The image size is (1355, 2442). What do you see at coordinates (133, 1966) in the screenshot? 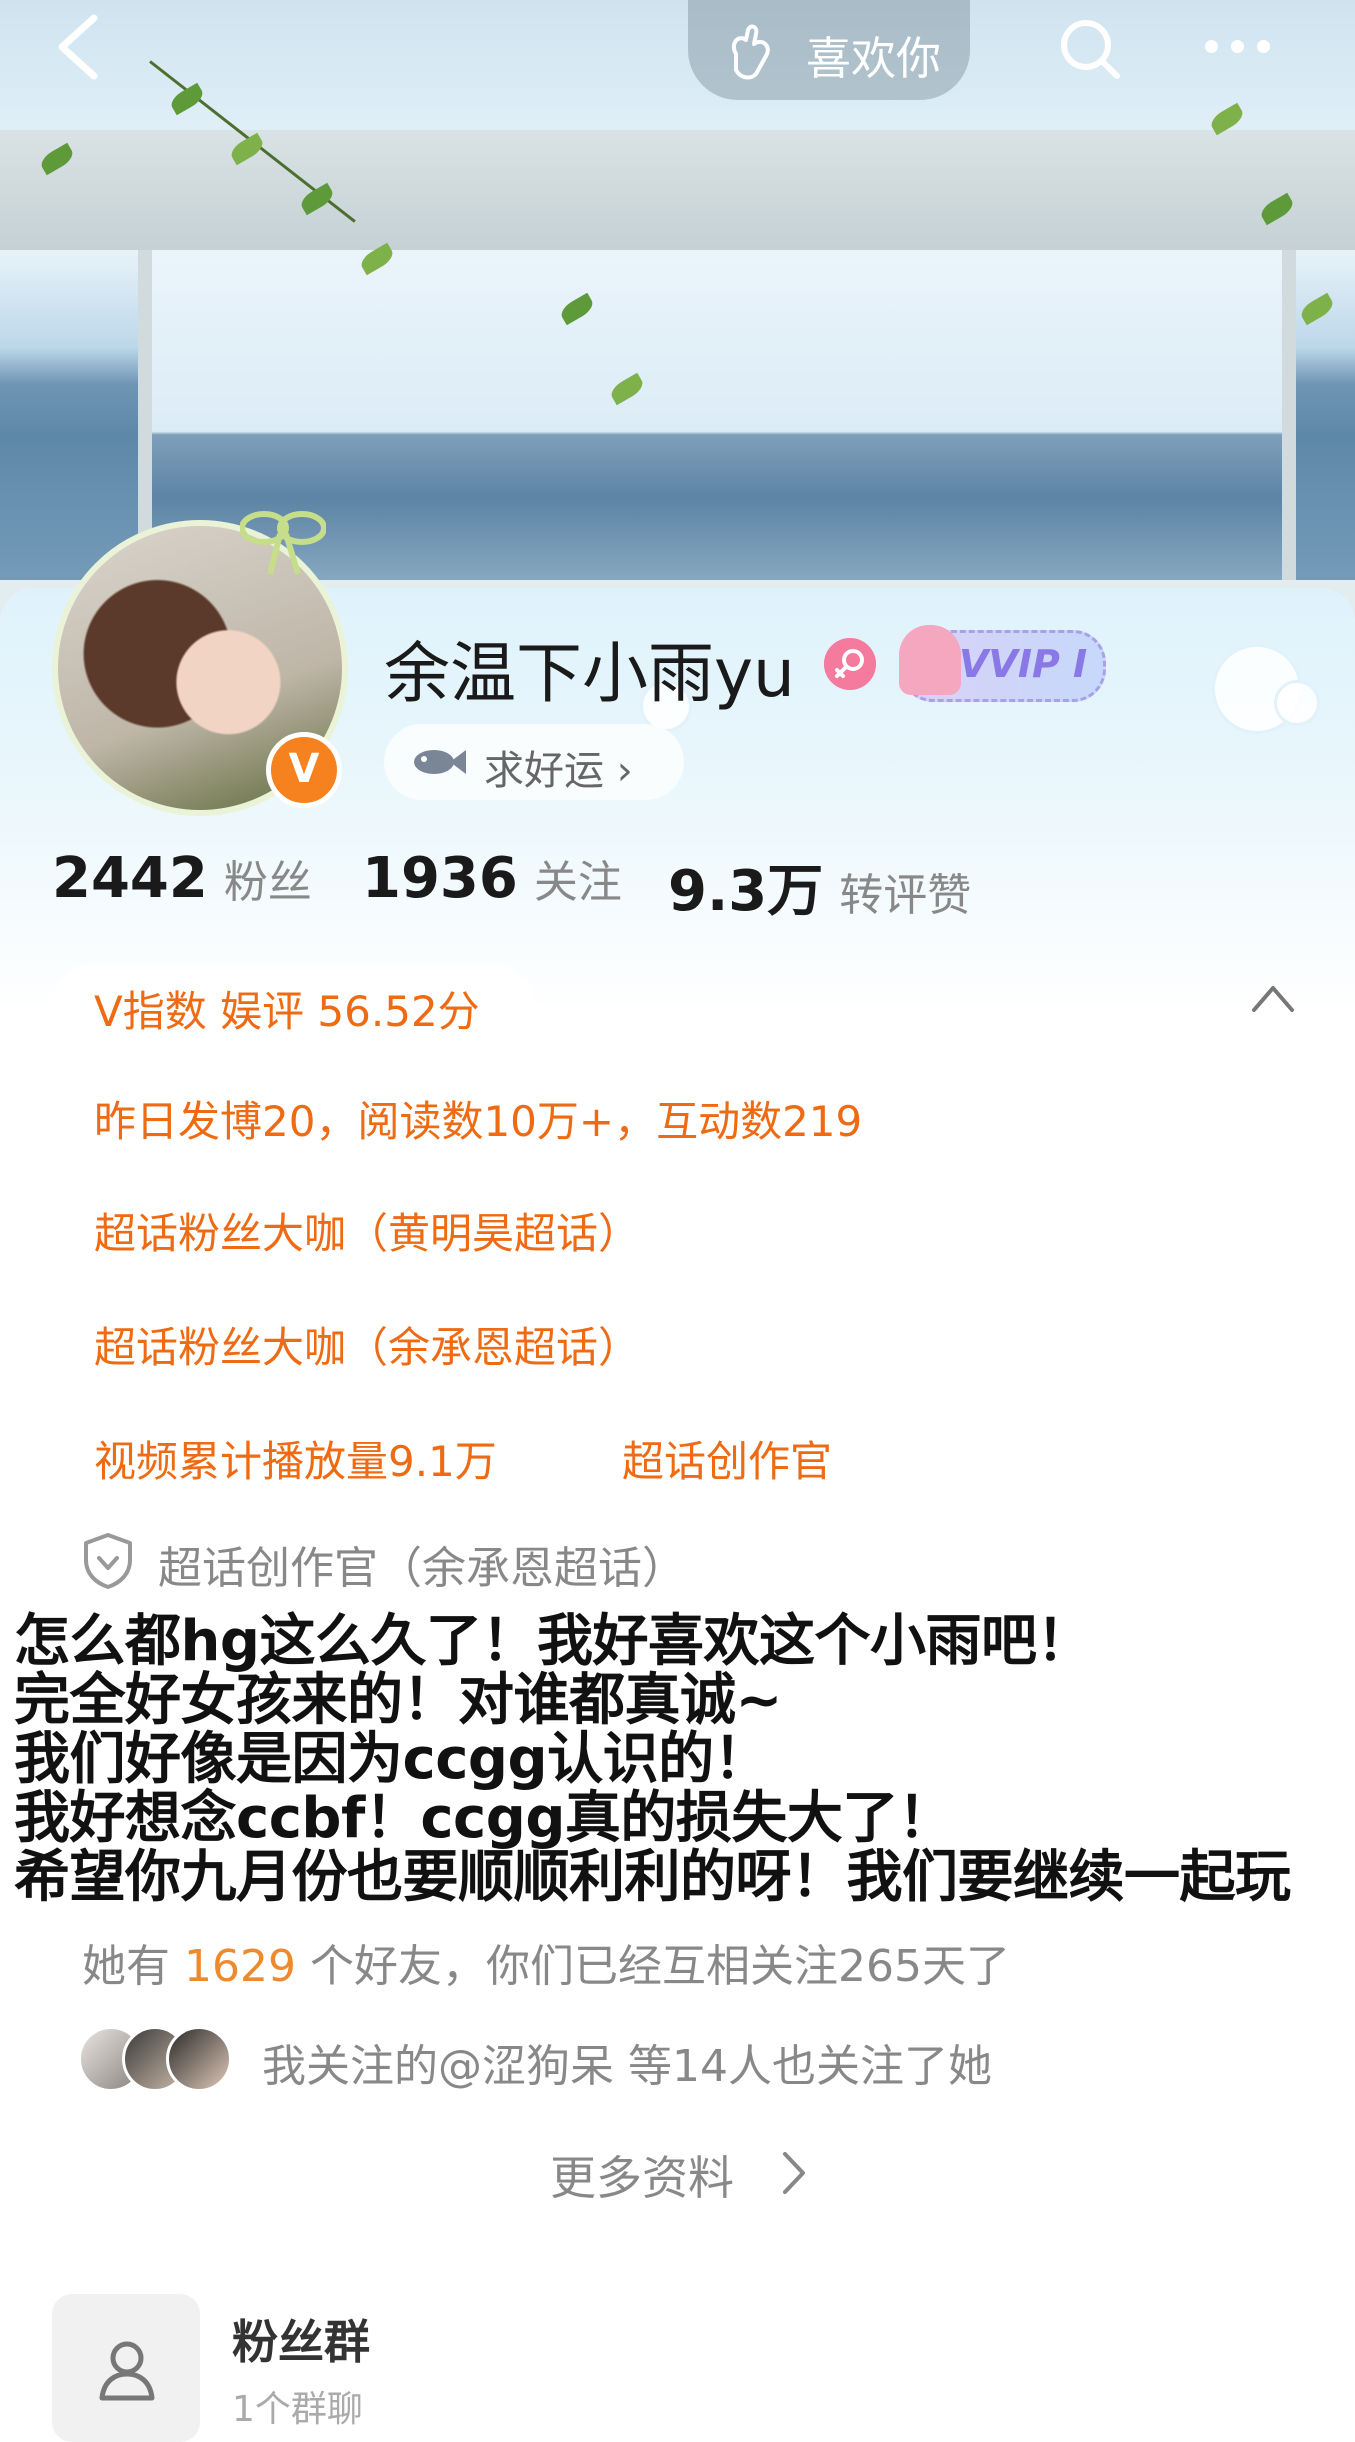
I see `friends-prefix: 她有` at bounding box center [133, 1966].